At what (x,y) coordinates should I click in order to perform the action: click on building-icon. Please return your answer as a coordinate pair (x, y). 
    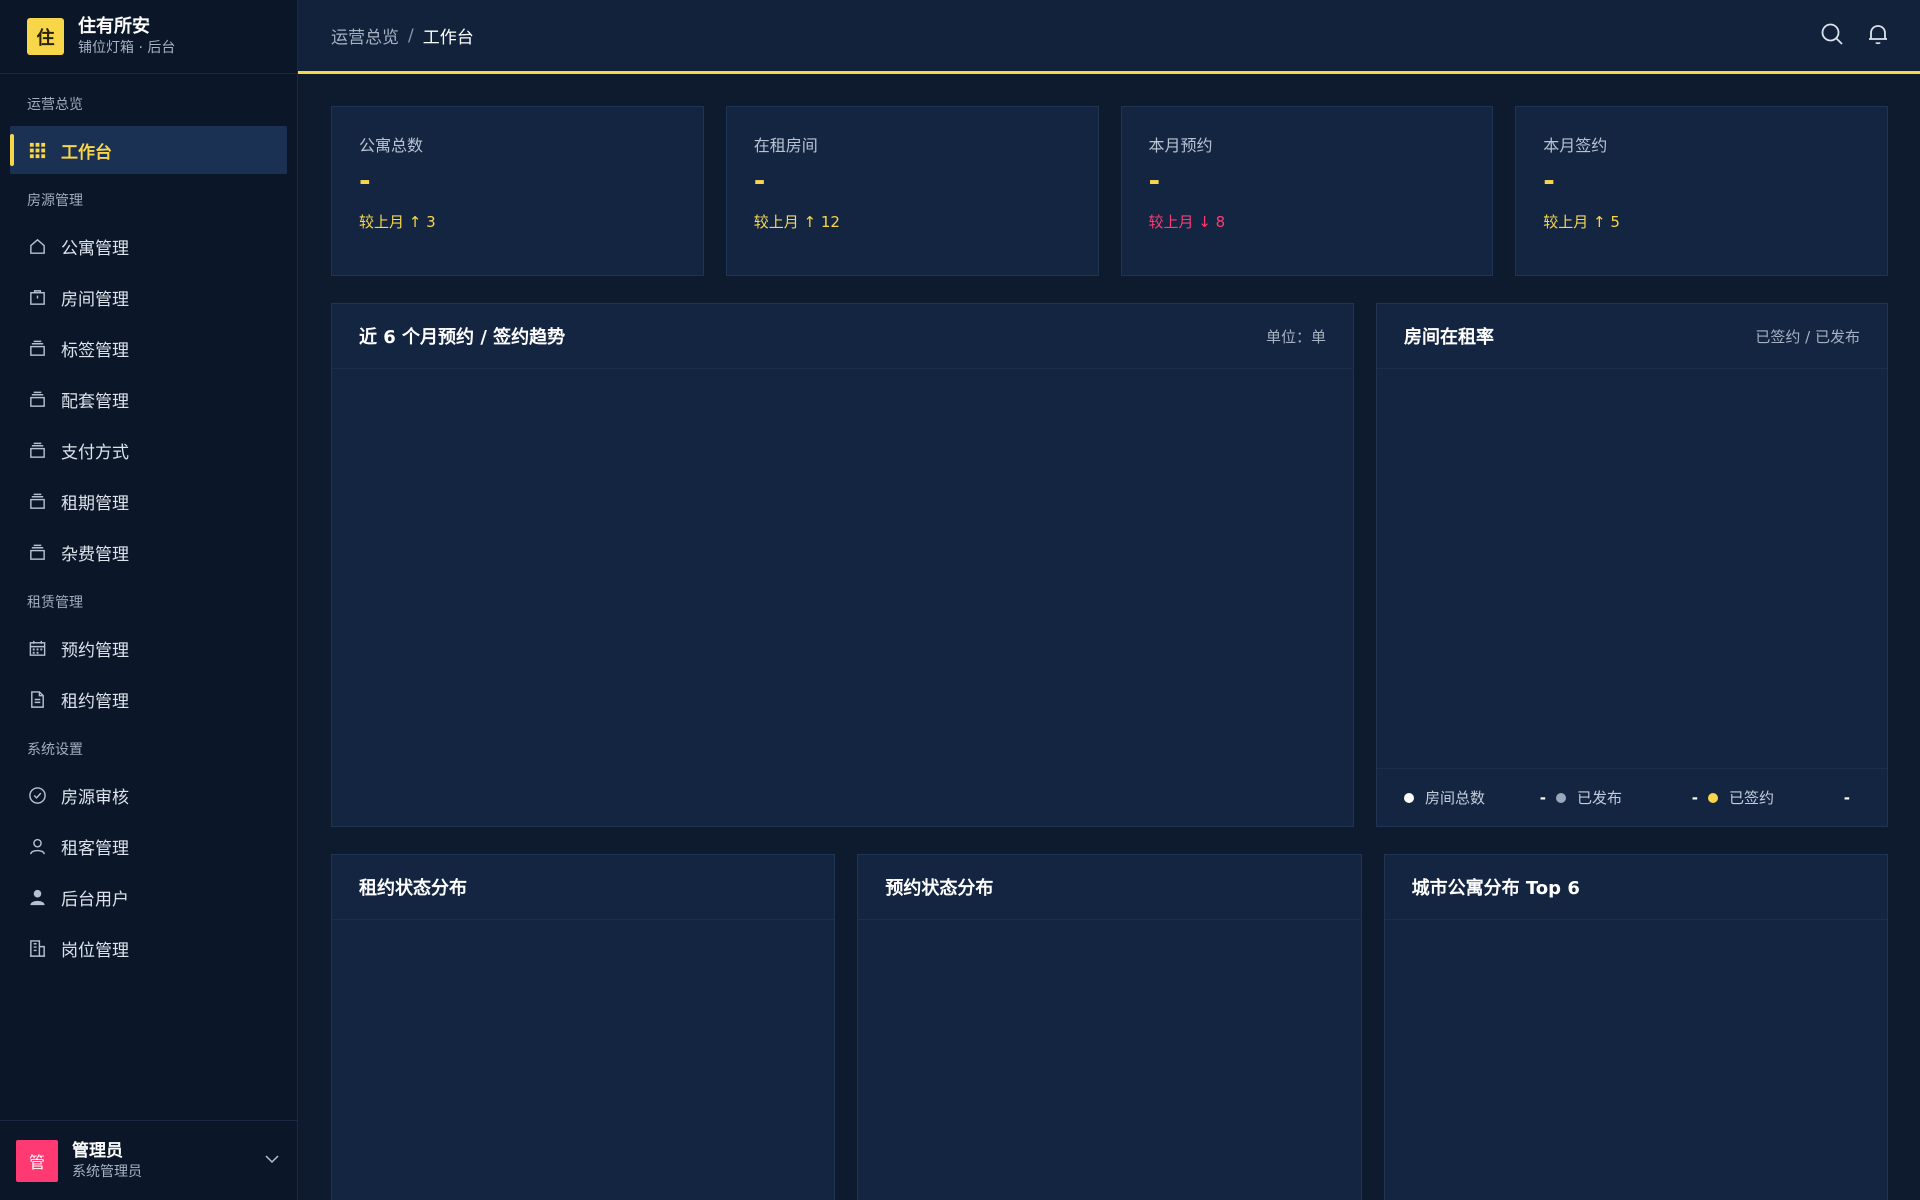
    Looking at the image, I should click on (37, 948).